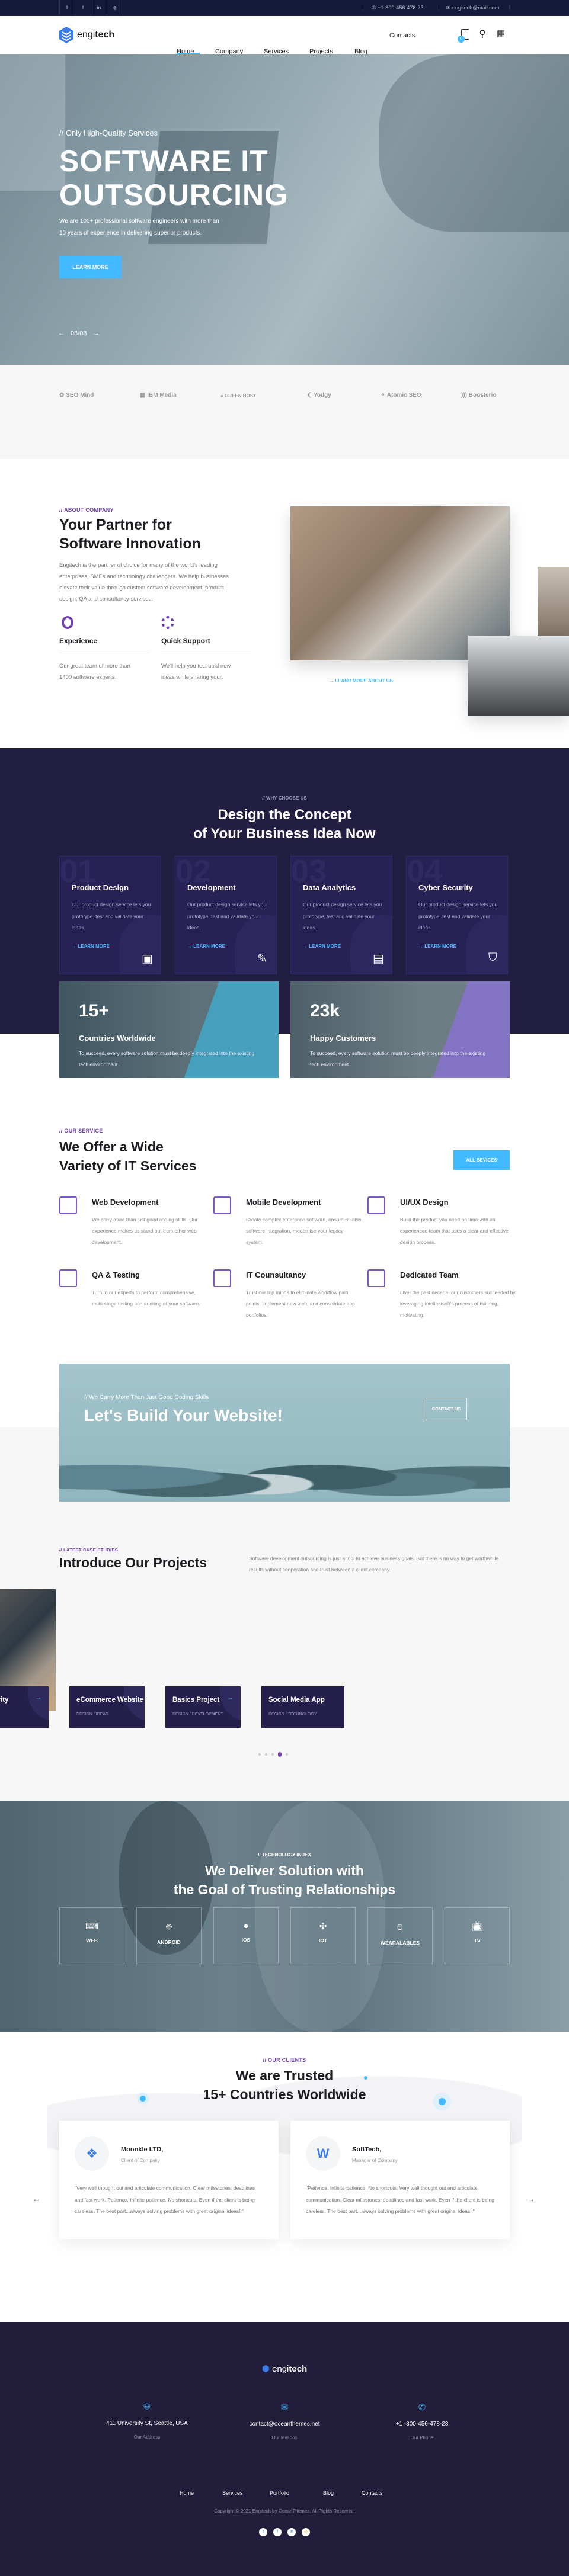 This screenshot has width=569, height=2576. I want to click on award-icon, so click(67, 622).